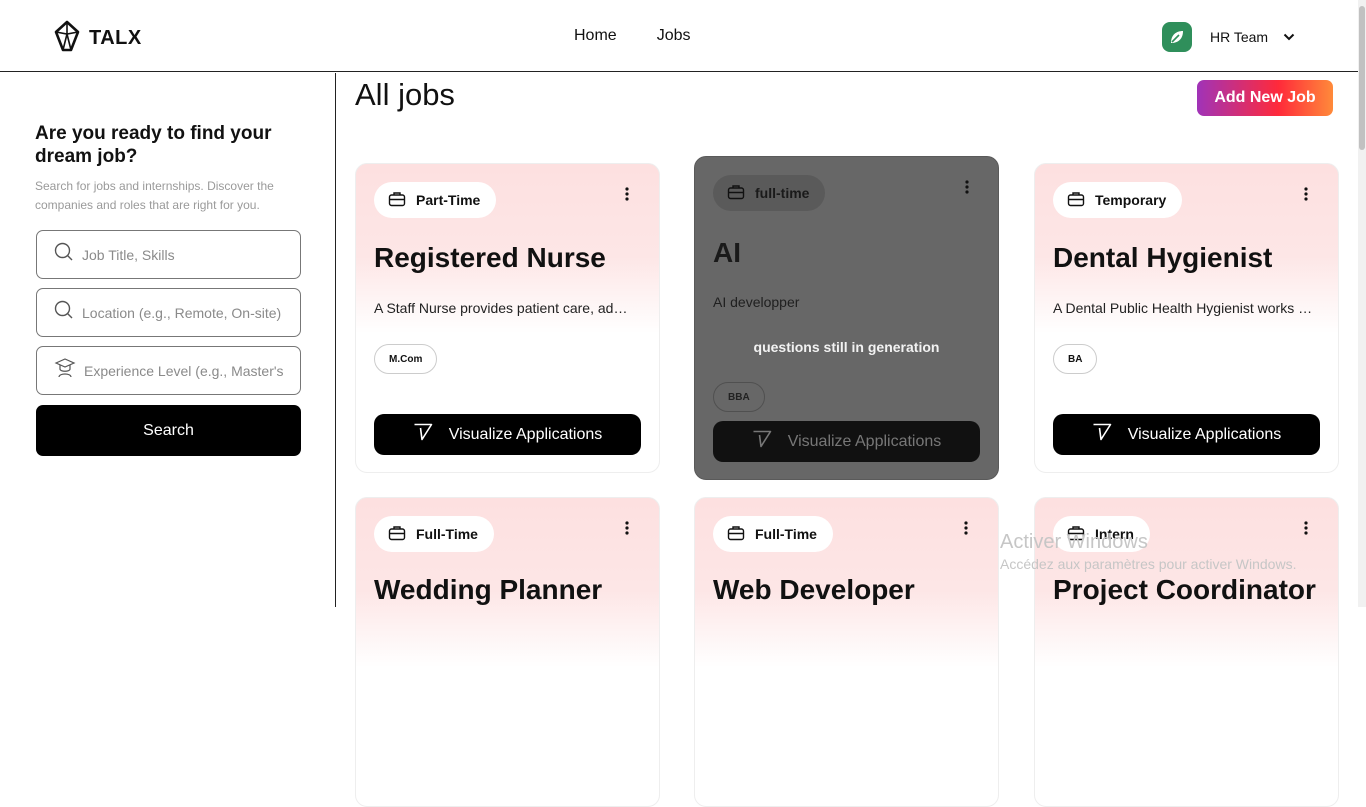 The width and height of the screenshot is (1366, 807). I want to click on main-nav: Home Jobs, so click(632, 36).